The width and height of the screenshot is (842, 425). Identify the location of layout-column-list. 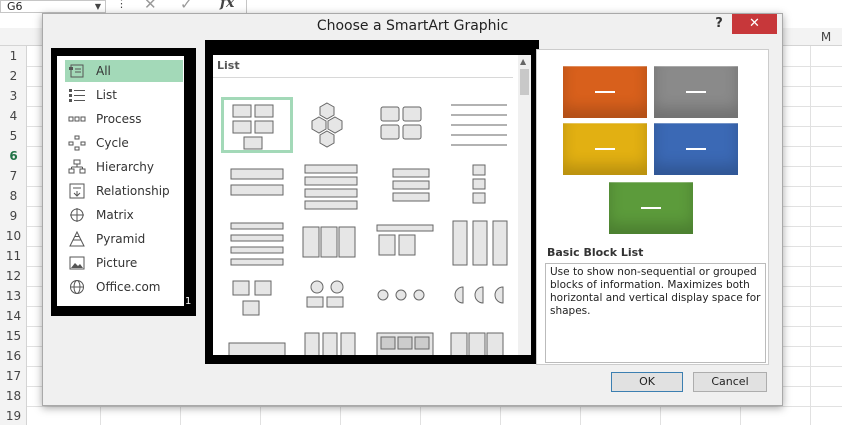
(331, 341).